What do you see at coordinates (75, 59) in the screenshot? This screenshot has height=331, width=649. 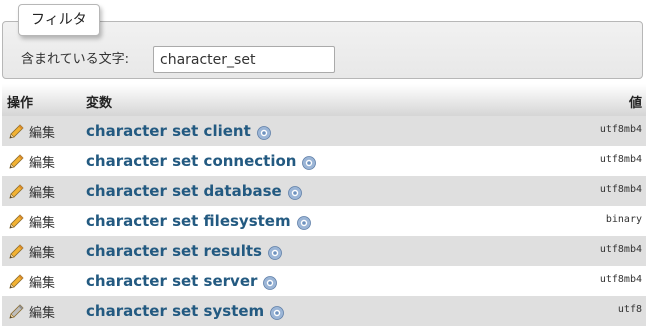 I see `filter-label: 含まれている文字:` at bounding box center [75, 59].